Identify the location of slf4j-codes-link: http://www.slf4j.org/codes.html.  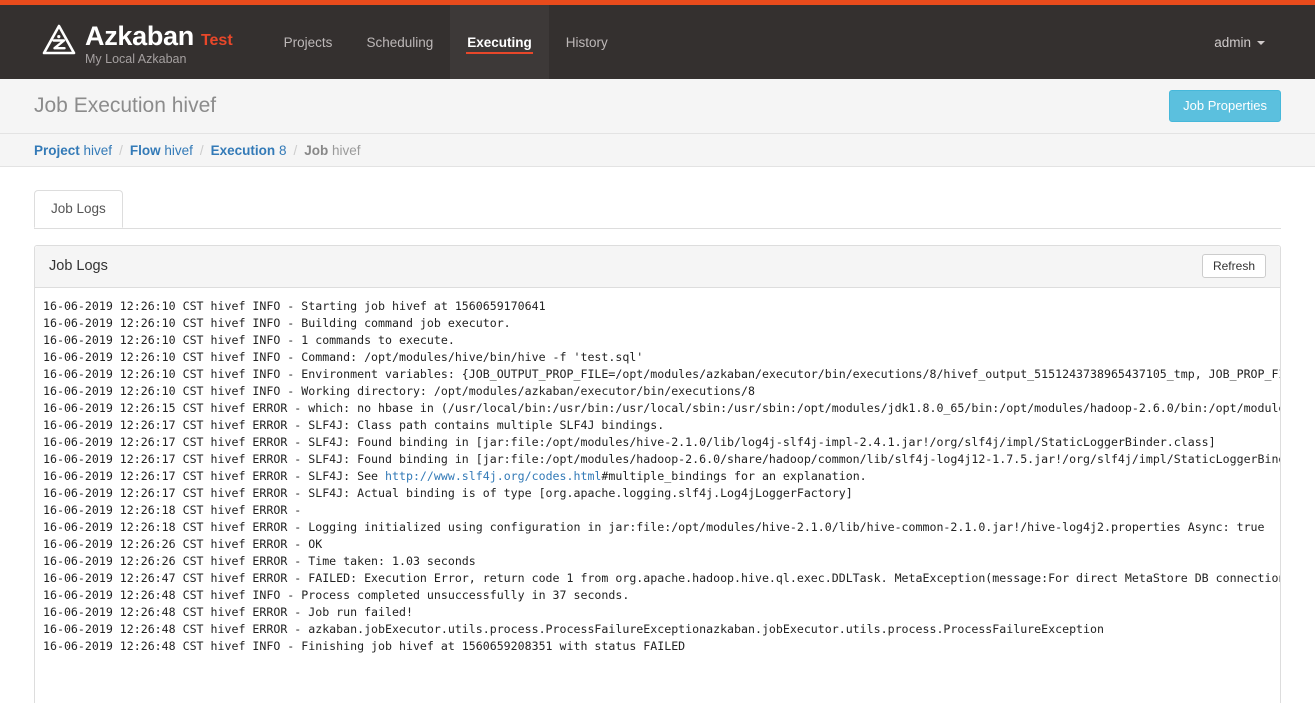
(493, 476).